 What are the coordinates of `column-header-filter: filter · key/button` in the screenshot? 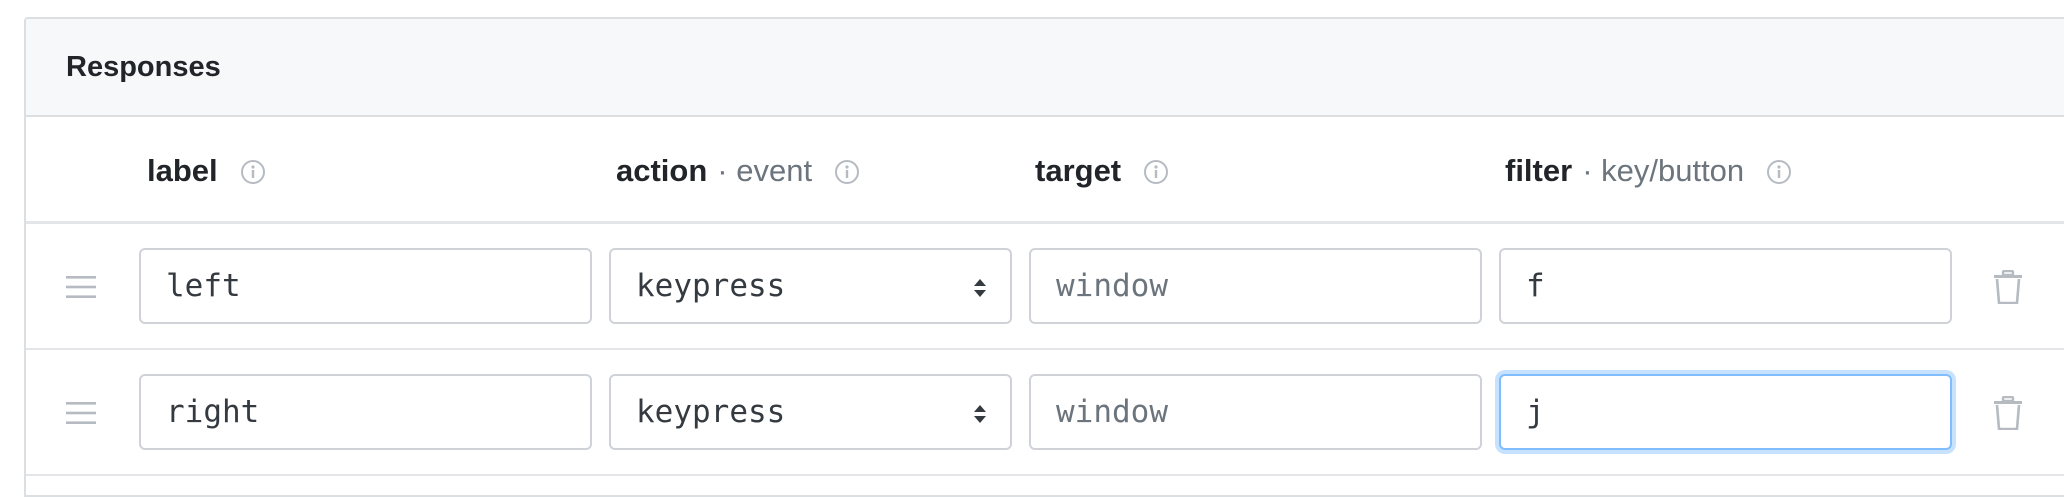 It's located at (1648, 170).